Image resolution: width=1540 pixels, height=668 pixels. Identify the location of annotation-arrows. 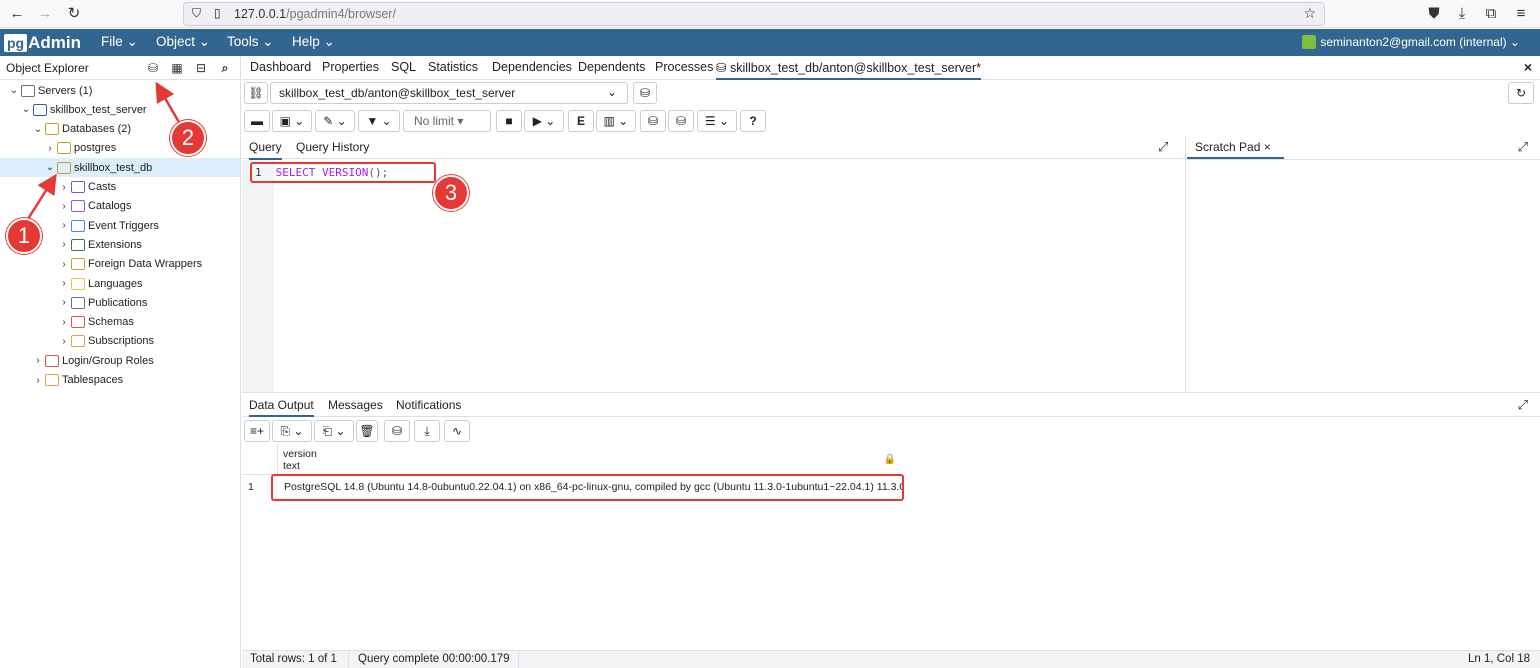
(103, 152).